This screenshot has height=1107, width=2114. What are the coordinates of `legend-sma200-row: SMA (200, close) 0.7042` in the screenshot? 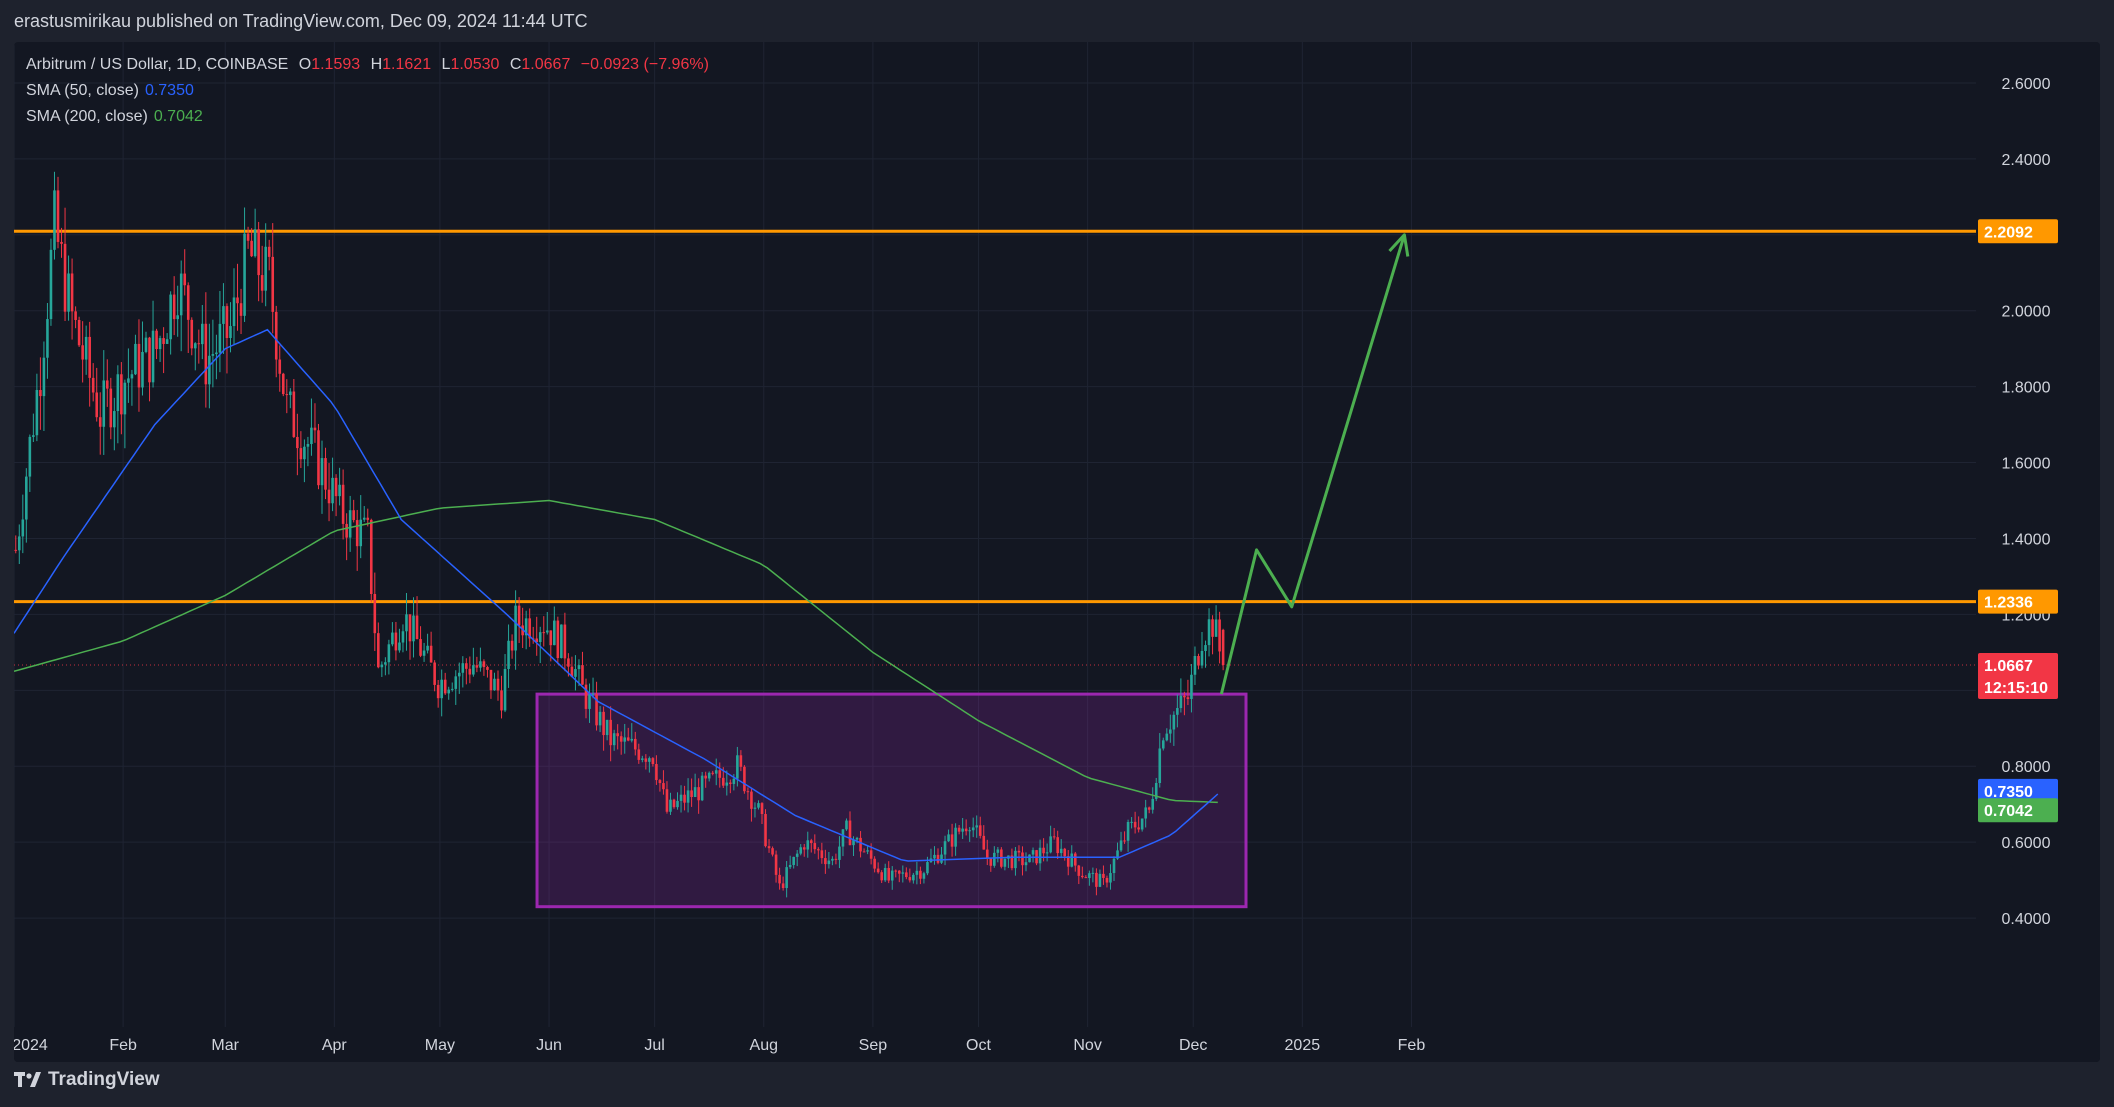 It's located at (367, 117).